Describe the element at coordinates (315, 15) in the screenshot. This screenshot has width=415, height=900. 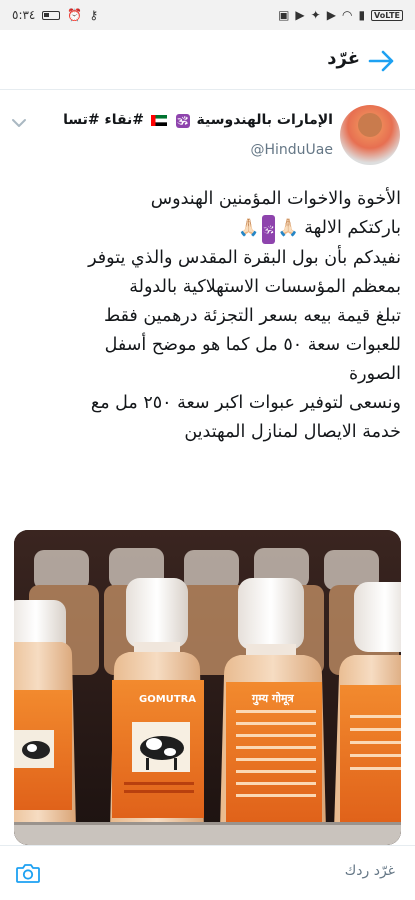
I see `twitter-icon: ✦` at that location.